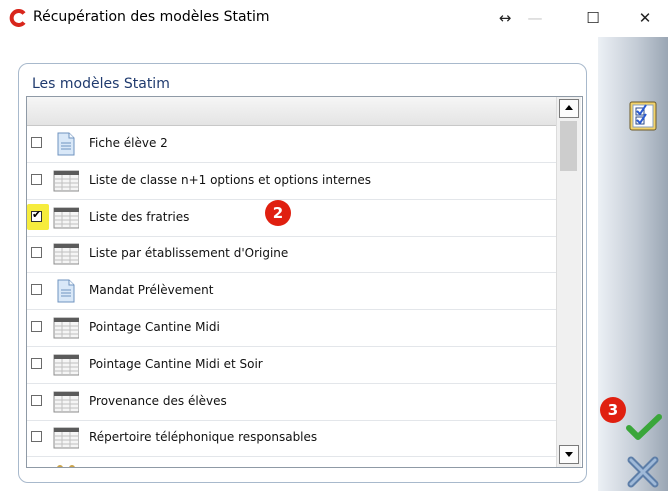 The image size is (668, 491). I want to click on scroll-up-button, so click(569, 108).